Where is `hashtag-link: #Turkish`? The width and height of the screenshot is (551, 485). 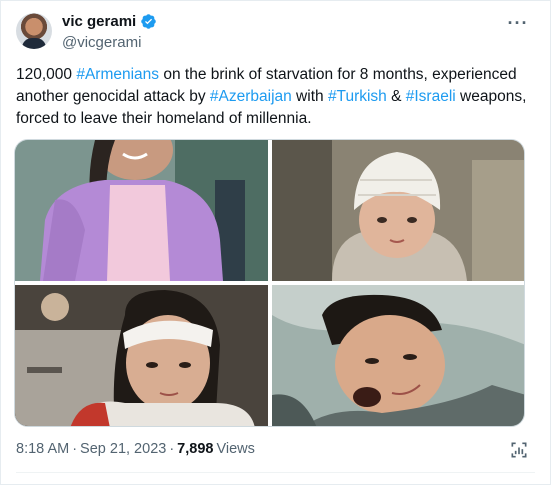 hashtag-link: #Turkish is located at coordinates (357, 96).